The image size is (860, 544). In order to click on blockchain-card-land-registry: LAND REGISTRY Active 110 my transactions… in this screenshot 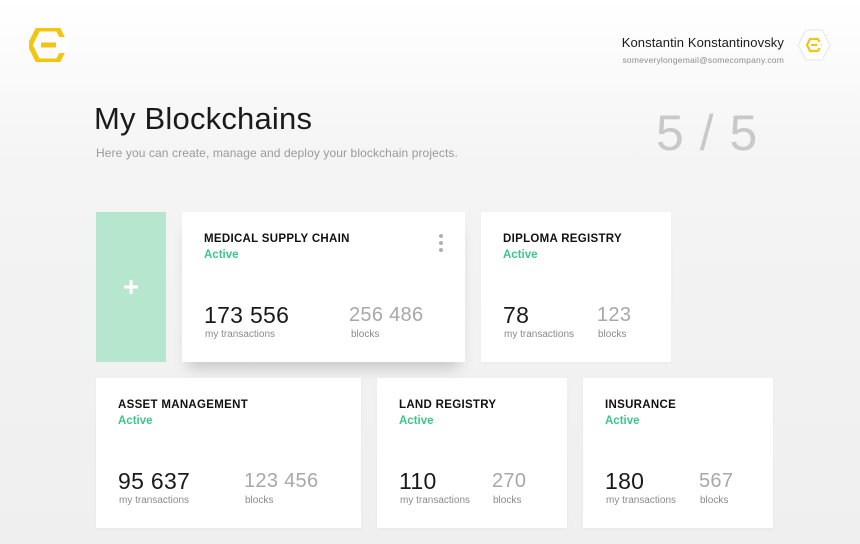, I will do `click(472, 453)`.